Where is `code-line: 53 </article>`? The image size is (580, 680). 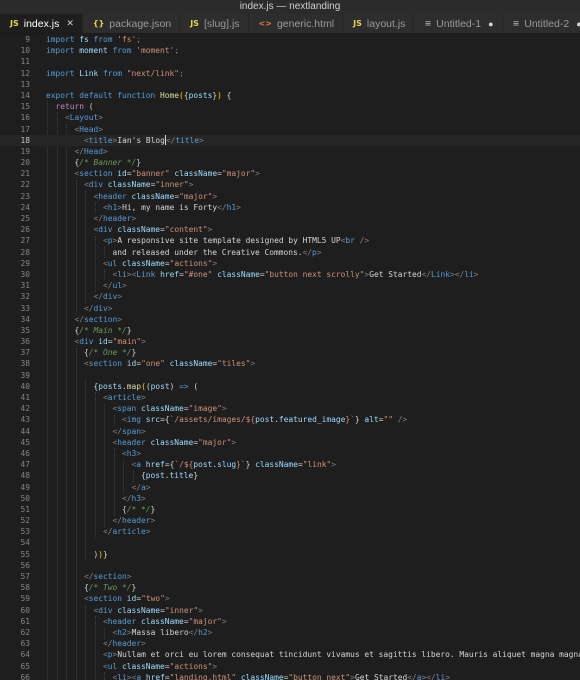
code-line: 53 </article> is located at coordinates (290, 531).